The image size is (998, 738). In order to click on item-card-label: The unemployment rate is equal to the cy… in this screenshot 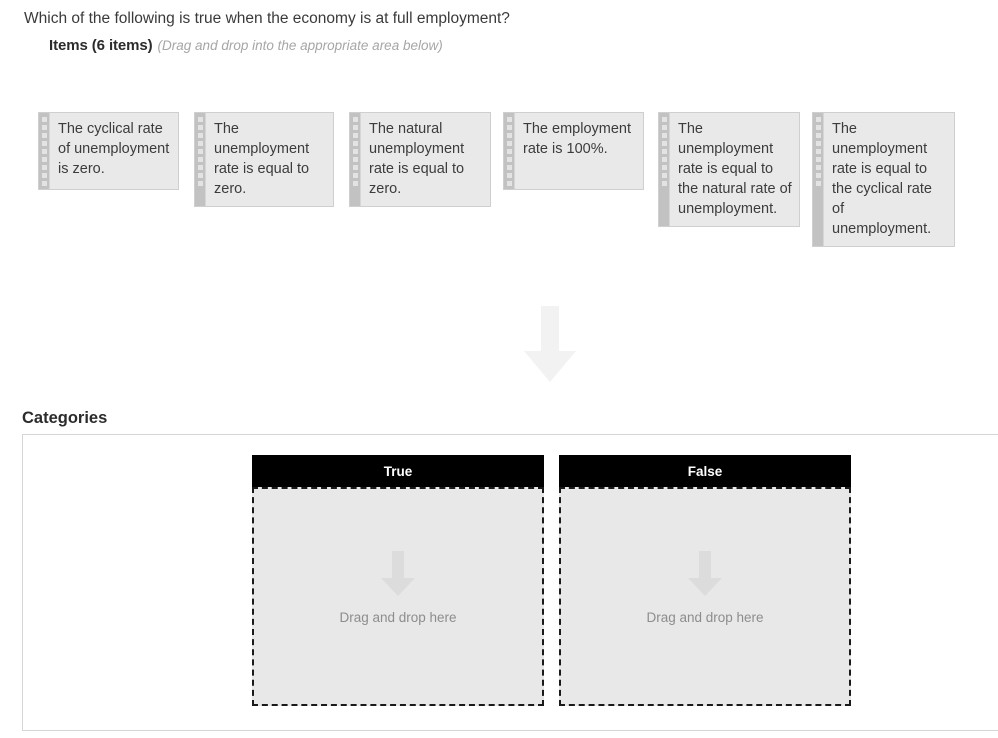, I will do `click(882, 179)`.